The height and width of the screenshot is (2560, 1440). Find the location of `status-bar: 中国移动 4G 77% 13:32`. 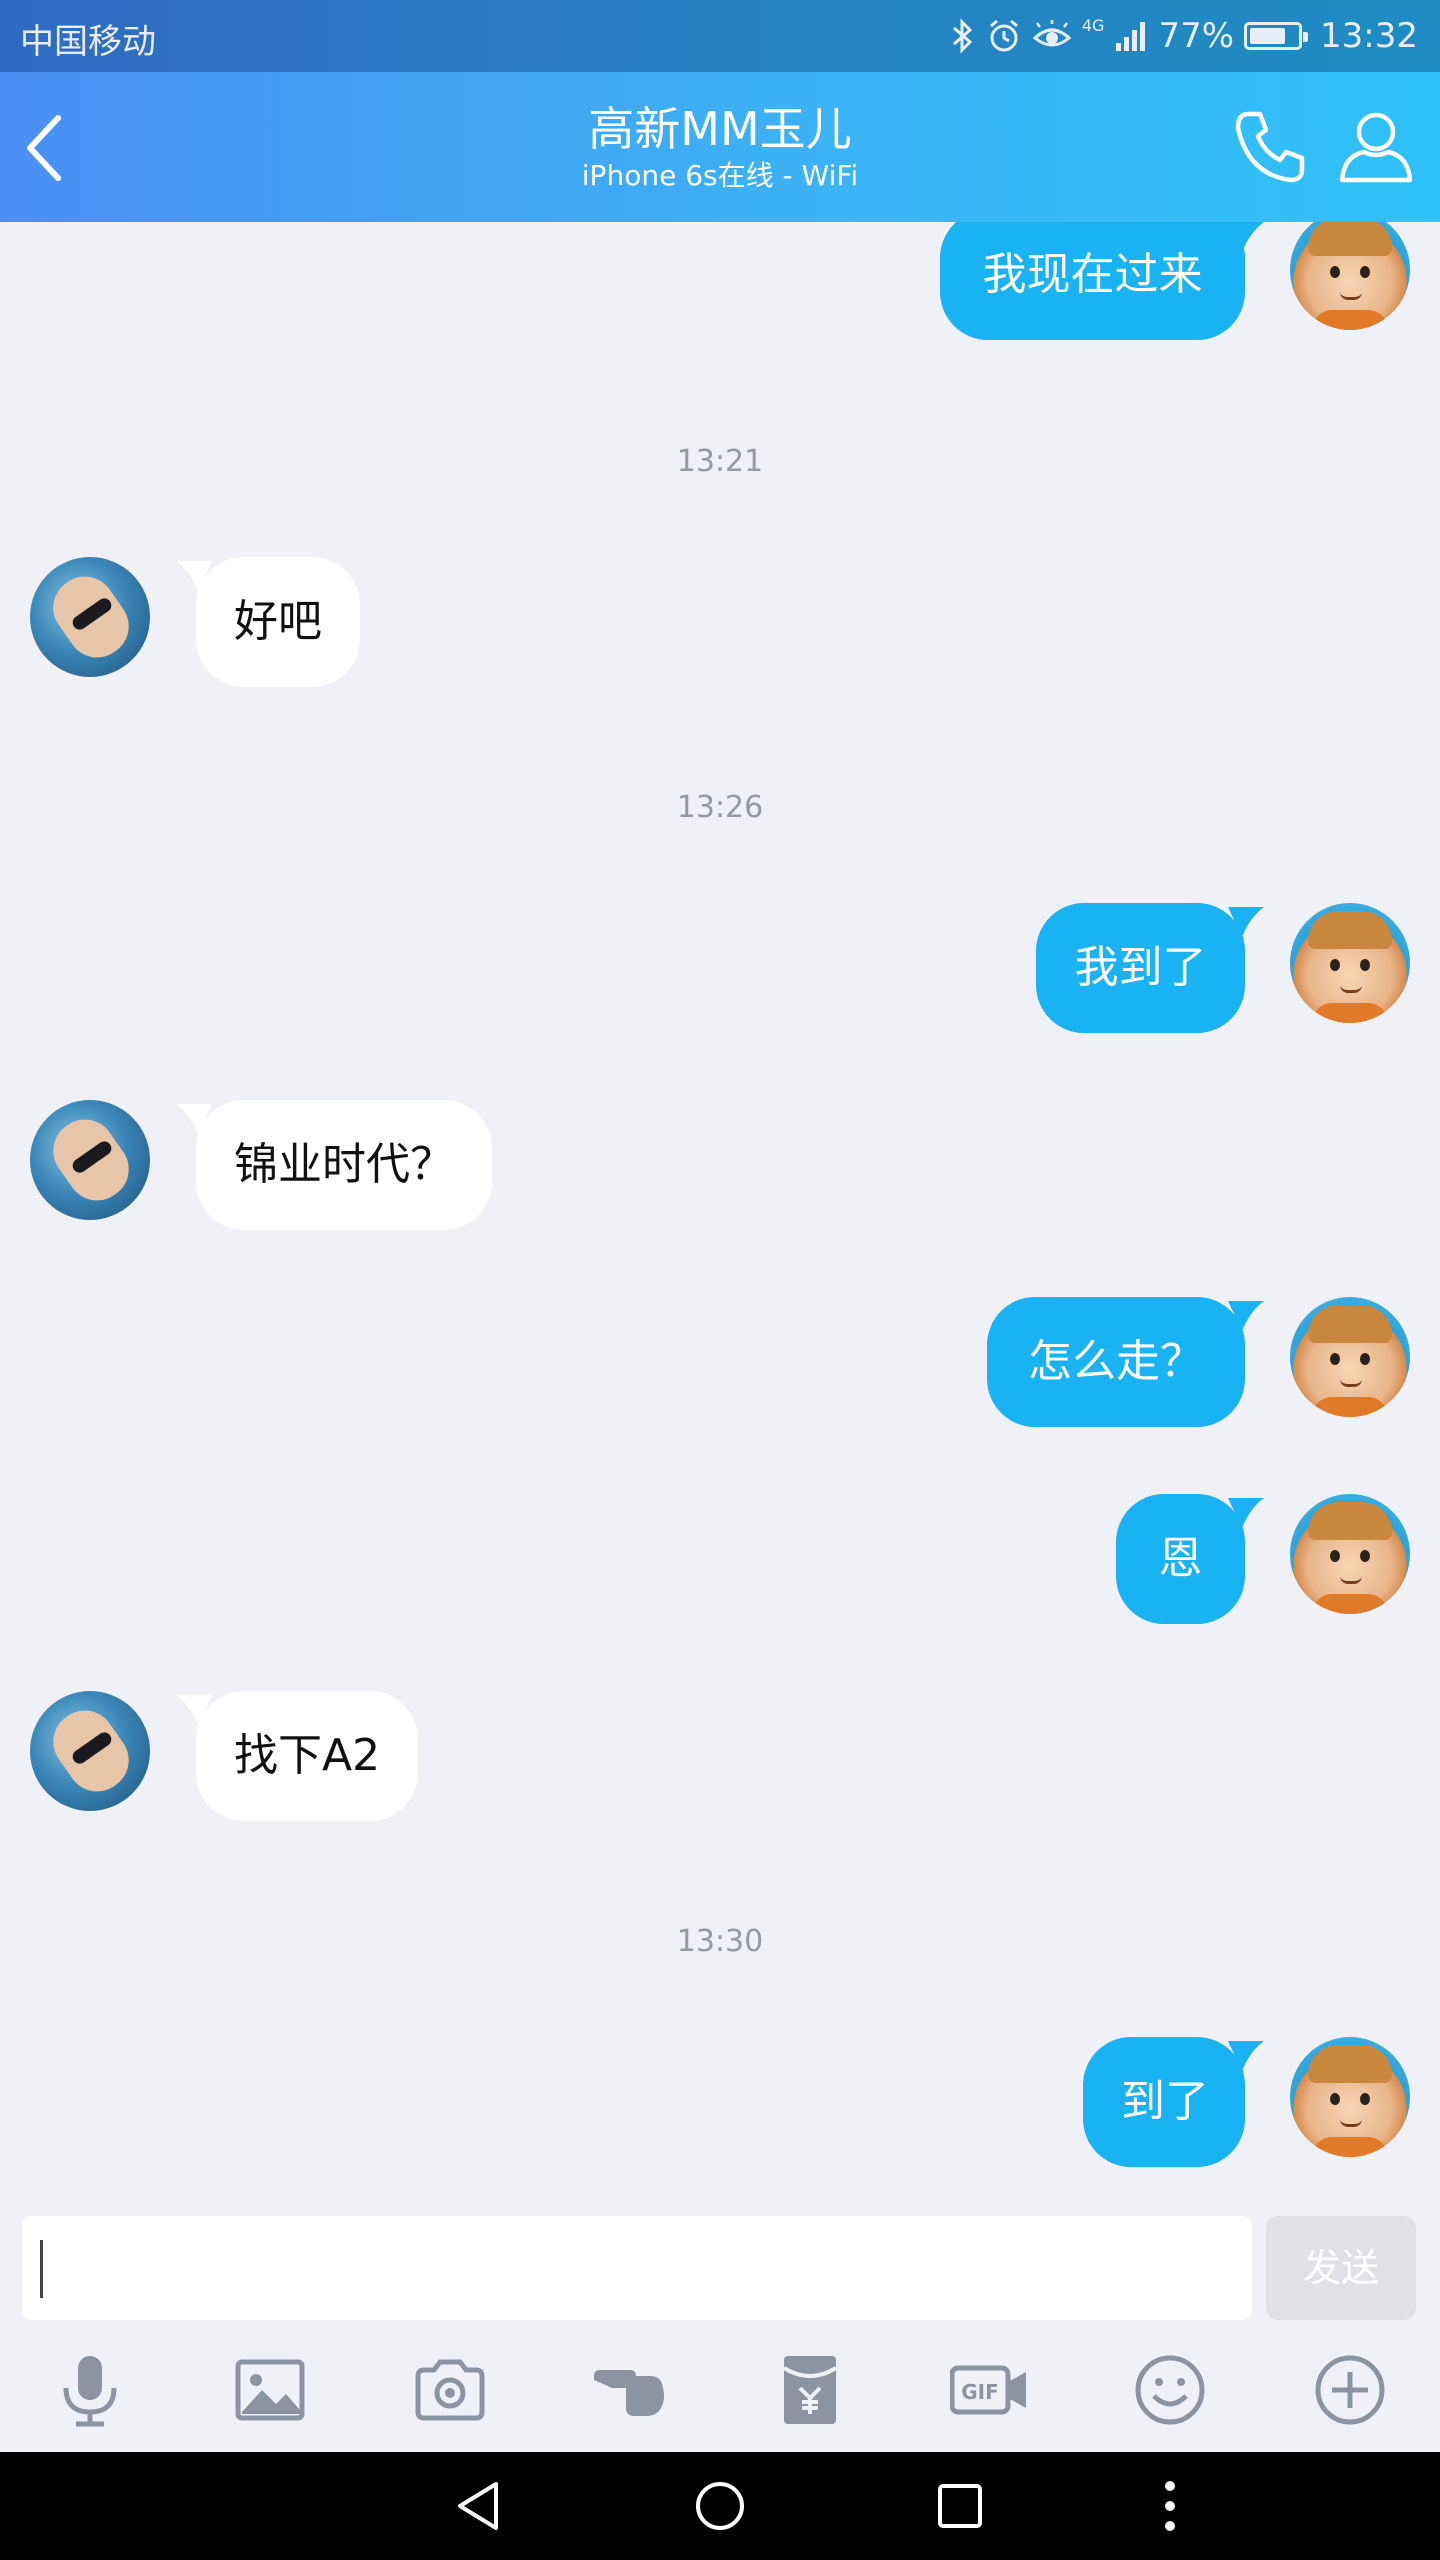

status-bar: 中国移动 4G 77% 13:32 is located at coordinates (720, 36).